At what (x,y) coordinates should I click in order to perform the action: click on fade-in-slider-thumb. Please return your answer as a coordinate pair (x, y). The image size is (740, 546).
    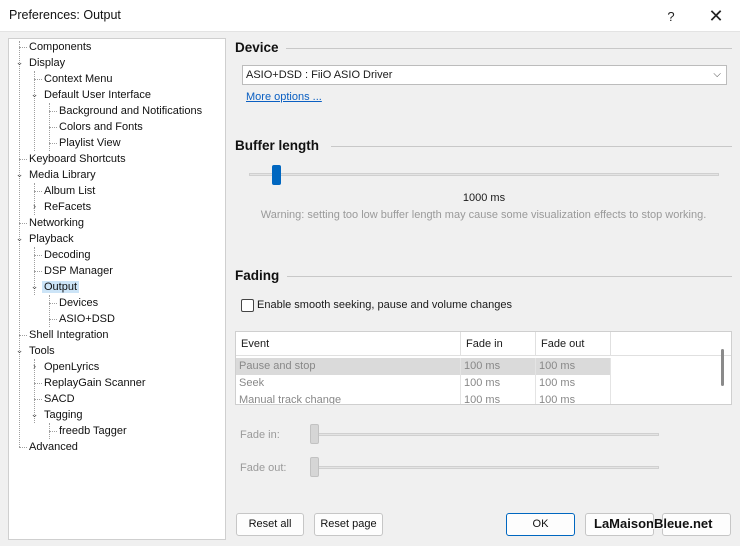
    Looking at the image, I should click on (314, 434).